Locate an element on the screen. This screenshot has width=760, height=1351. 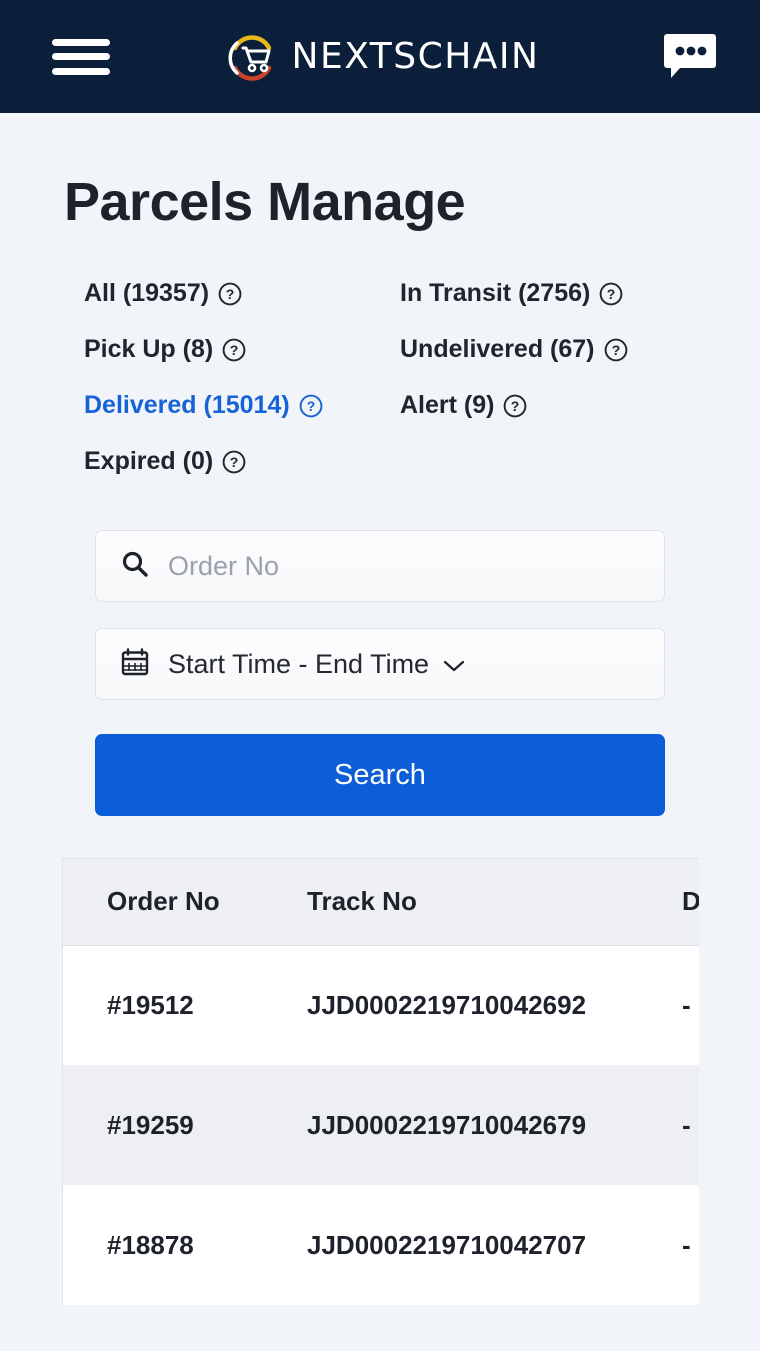
table-row: #19512 JJD0002219710042692 - is located at coordinates (381, 1005).